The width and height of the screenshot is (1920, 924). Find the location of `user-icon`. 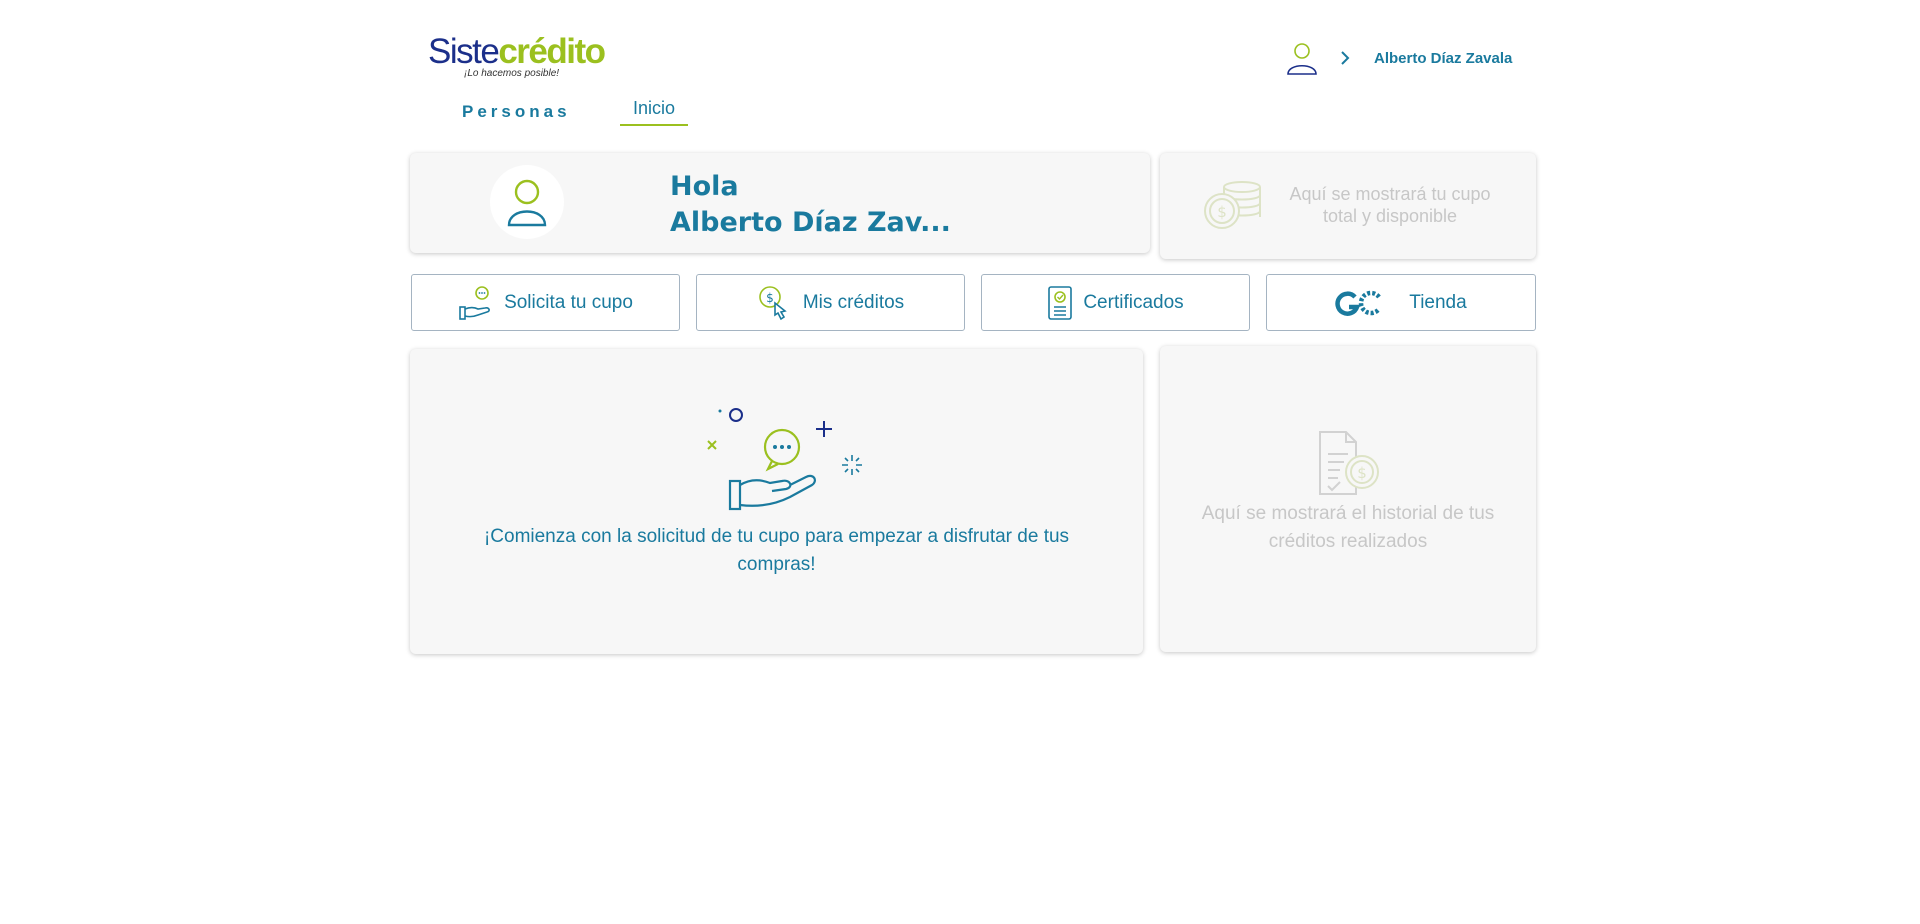

user-icon is located at coordinates (1302, 59).